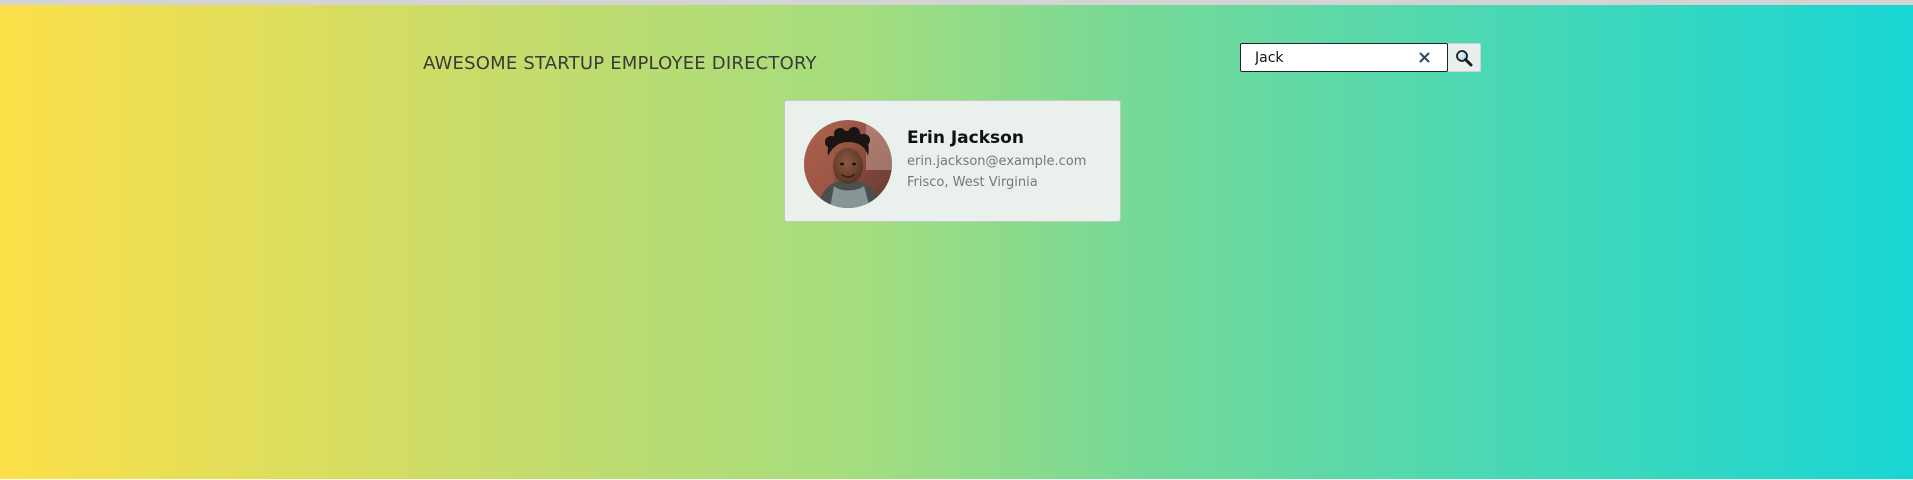 The image size is (1913, 480). I want to click on search-box, so click(1344, 57).